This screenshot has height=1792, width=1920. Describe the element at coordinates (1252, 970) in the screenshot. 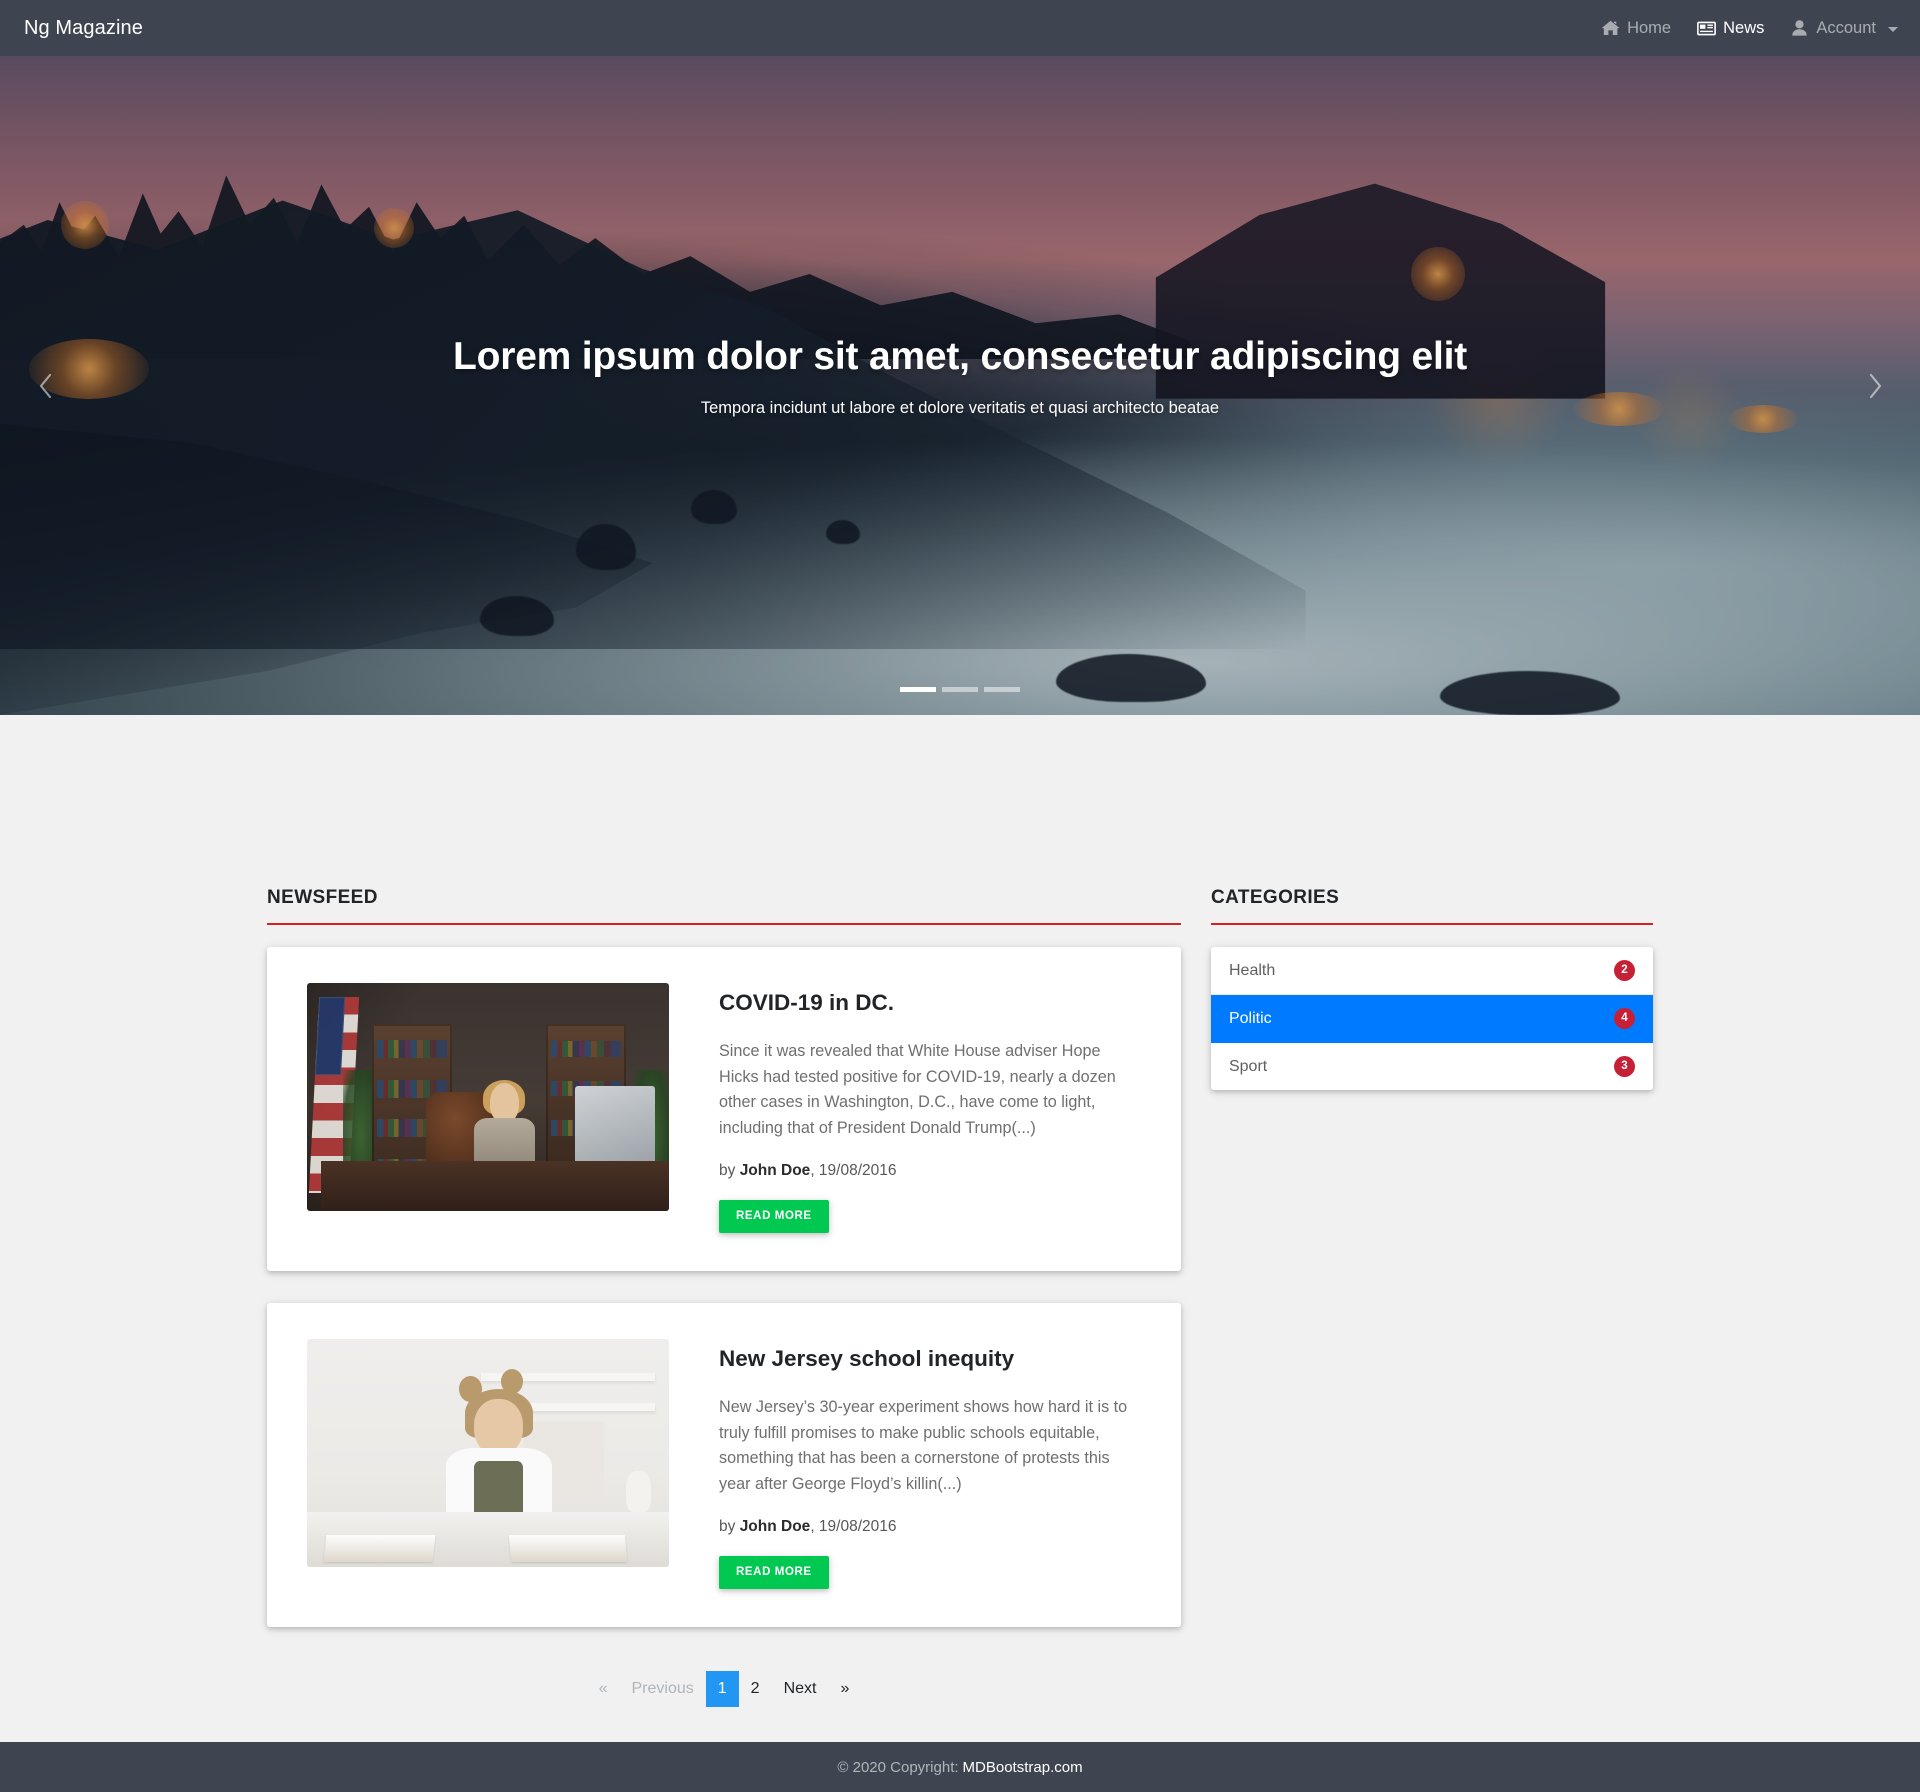

I see `category-item-health-label: Health` at that location.